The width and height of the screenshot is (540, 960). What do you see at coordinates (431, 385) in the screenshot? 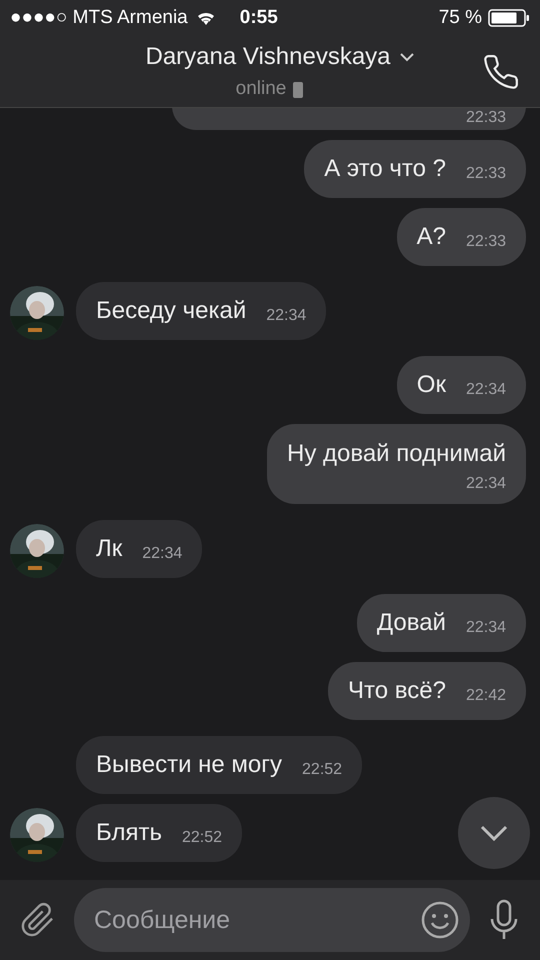
I see `message-text: Ок` at bounding box center [431, 385].